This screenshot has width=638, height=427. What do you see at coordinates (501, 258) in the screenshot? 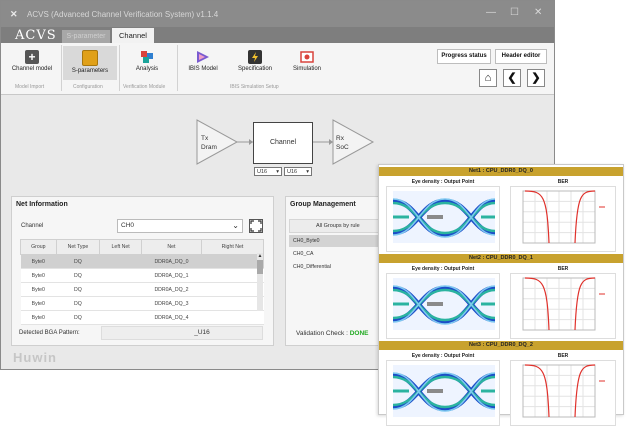
I see `net-result-header: Net2 : CPU_DDR0_DQ_1` at bounding box center [501, 258].